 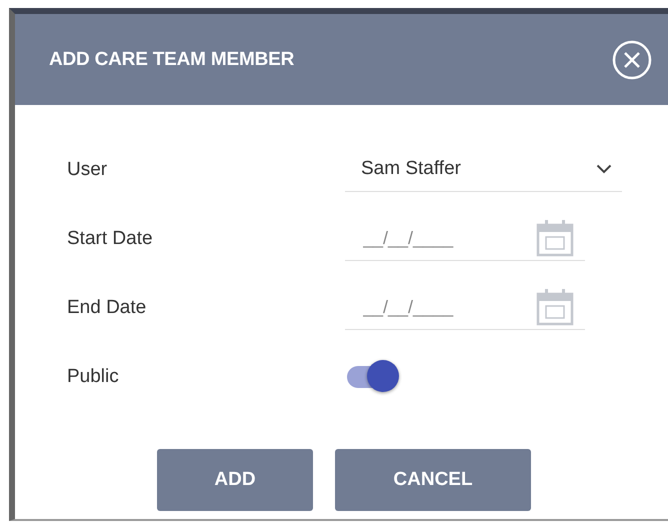 What do you see at coordinates (87, 169) in the screenshot?
I see `field-label: User` at bounding box center [87, 169].